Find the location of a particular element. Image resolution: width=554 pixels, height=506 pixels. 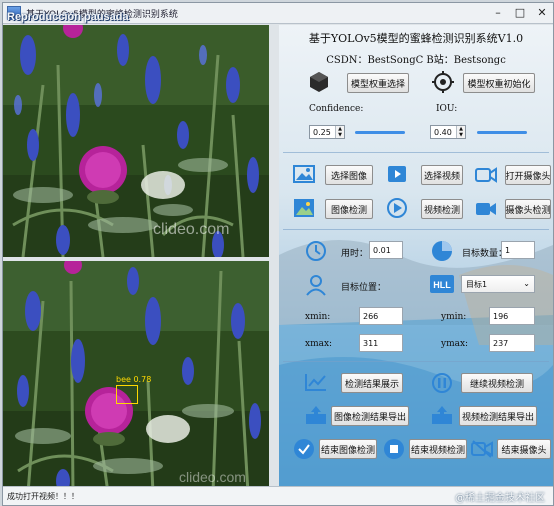

minimize-icon: – is located at coordinates (498, 13).